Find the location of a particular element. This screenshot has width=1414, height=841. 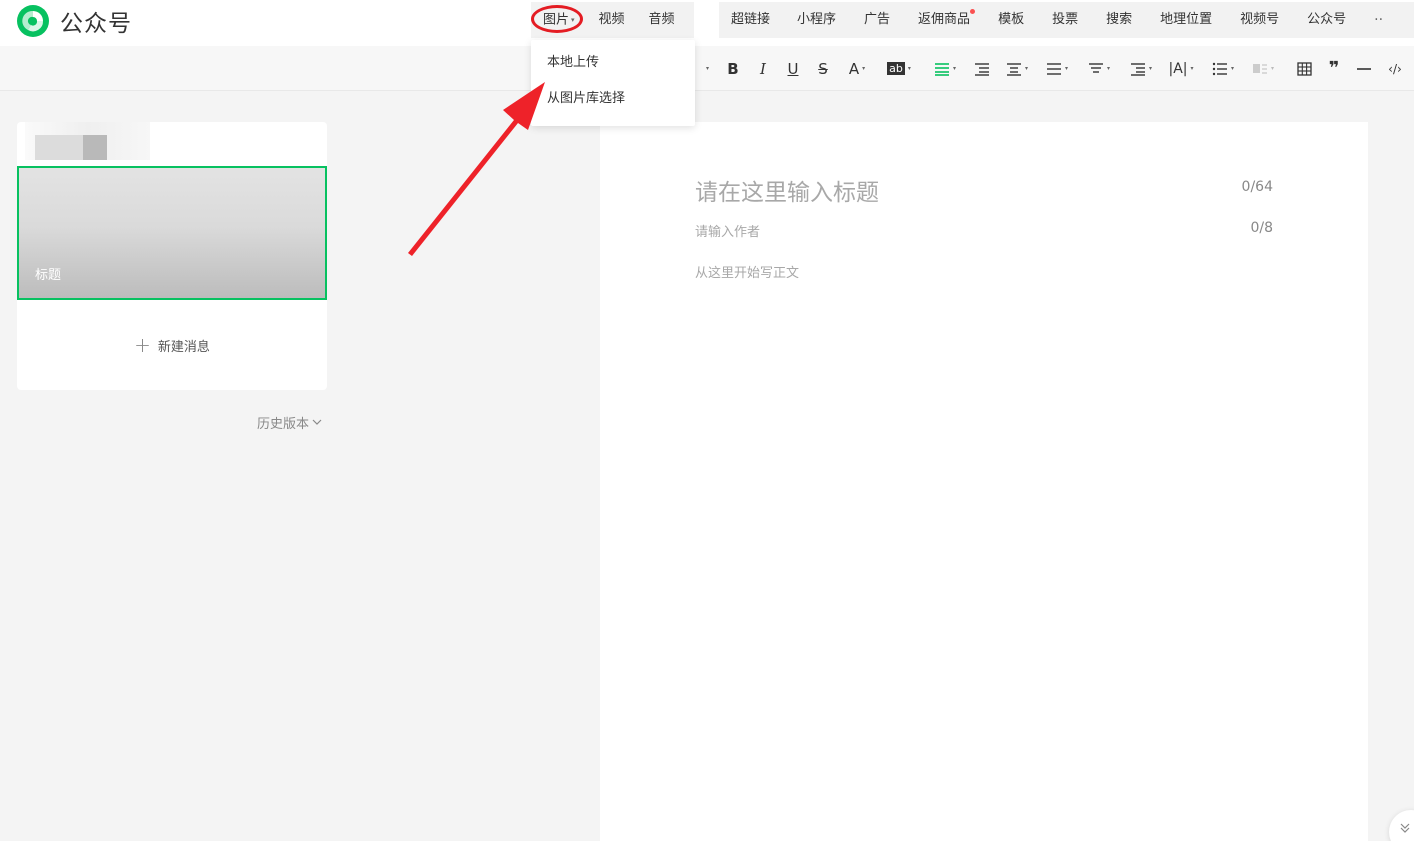

table-icon is located at coordinates (1304, 68).